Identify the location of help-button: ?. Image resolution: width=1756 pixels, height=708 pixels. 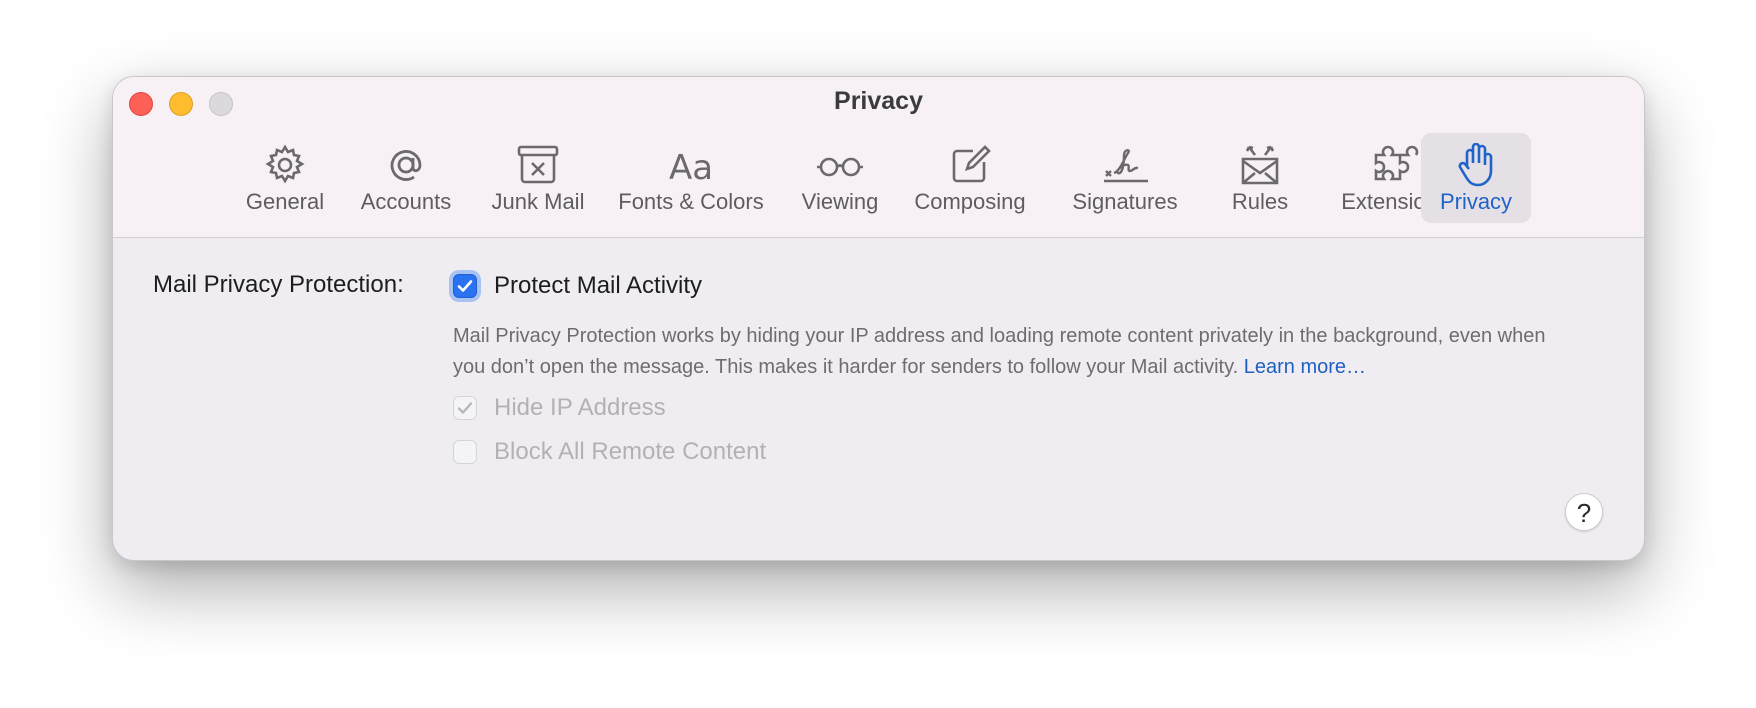
(1584, 512).